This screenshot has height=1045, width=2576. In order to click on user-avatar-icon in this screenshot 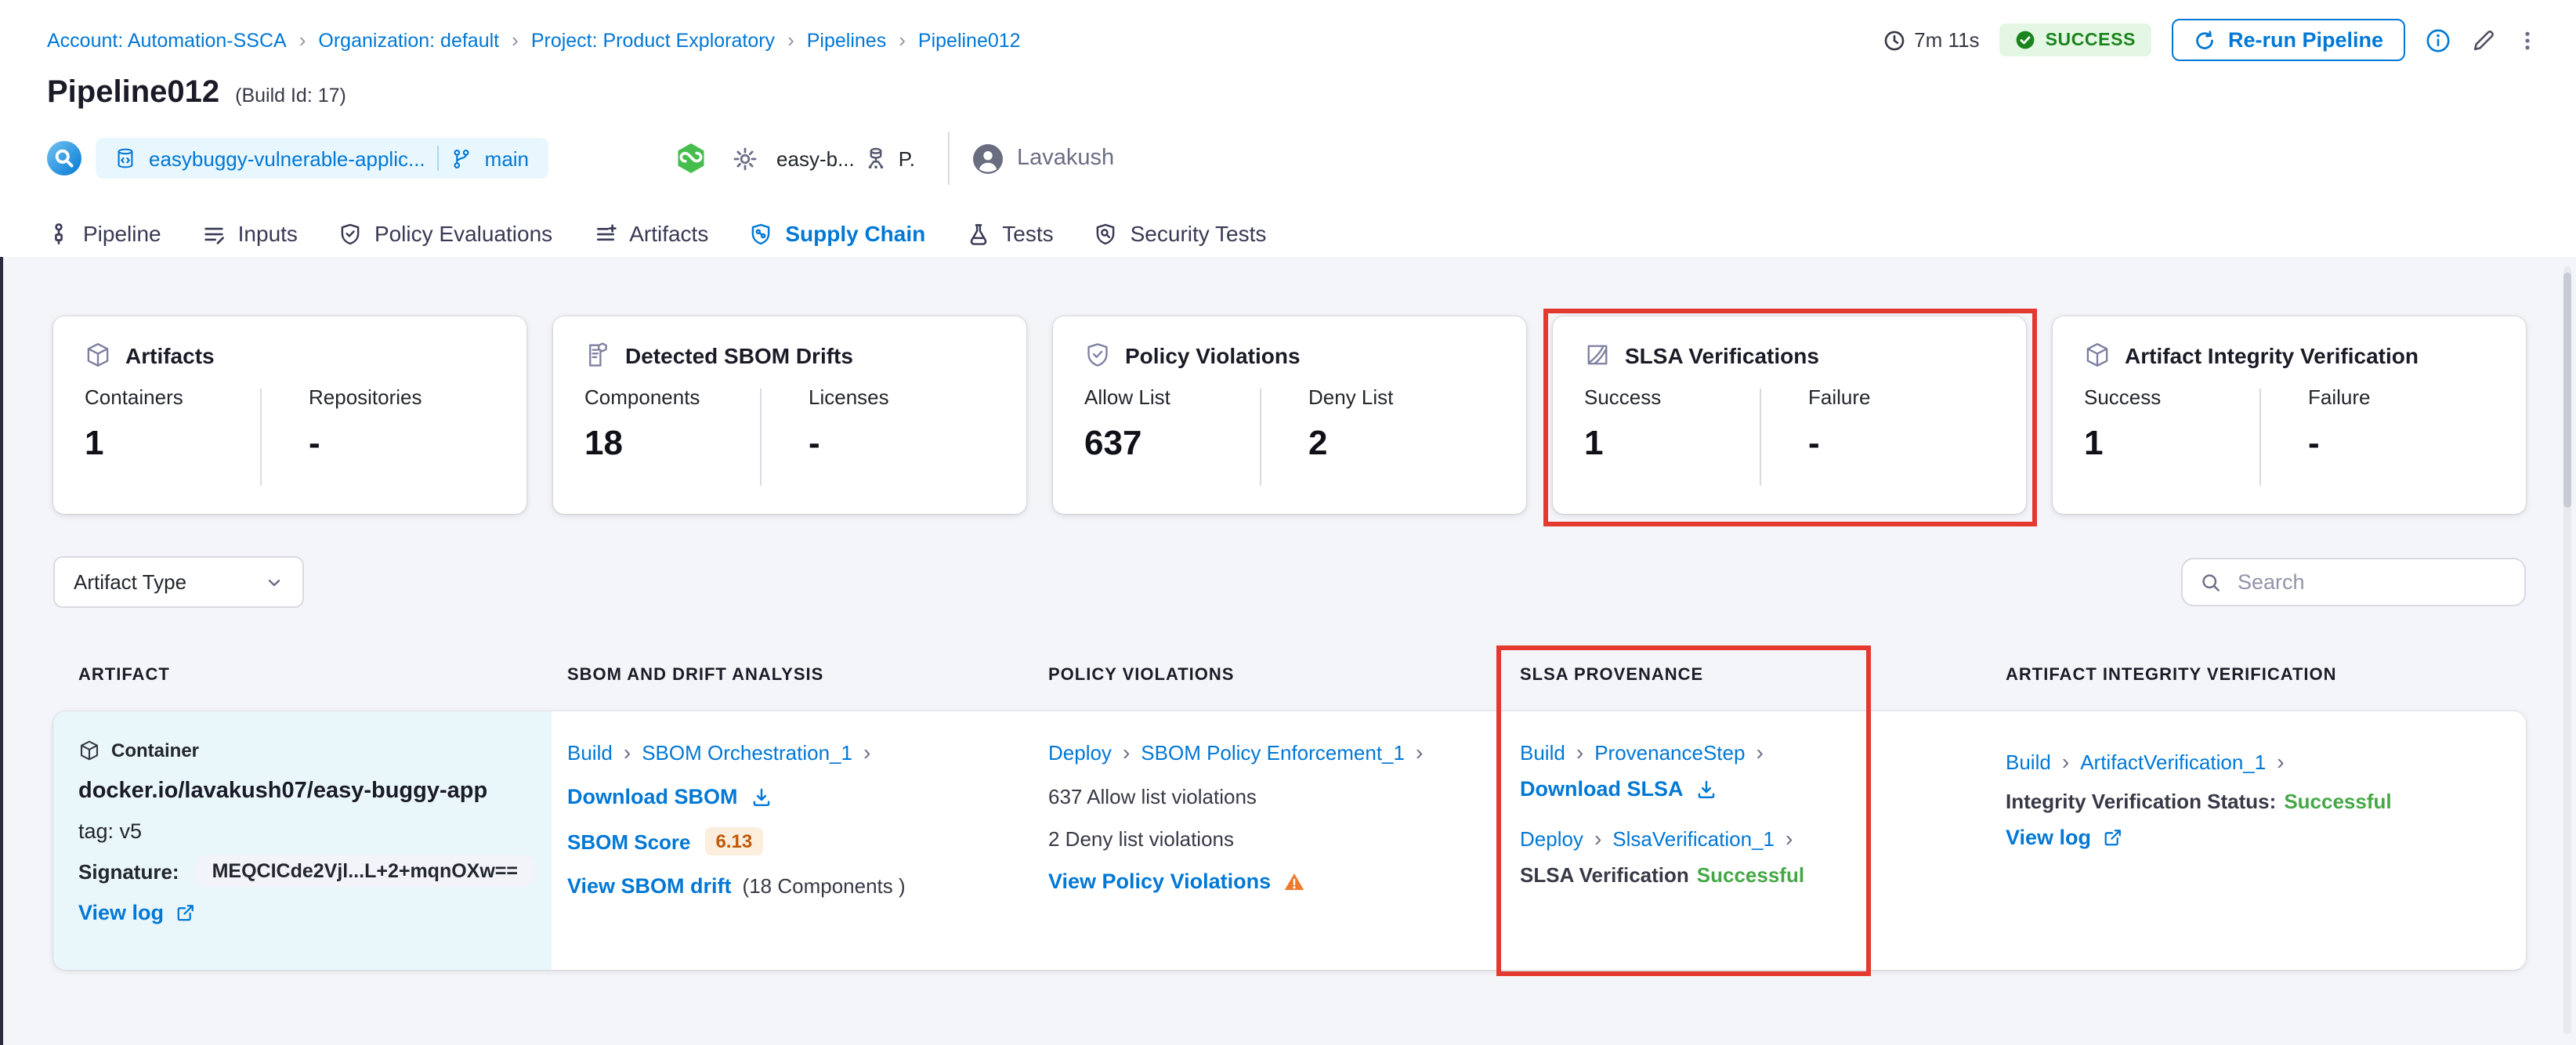, I will do `click(988, 158)`.